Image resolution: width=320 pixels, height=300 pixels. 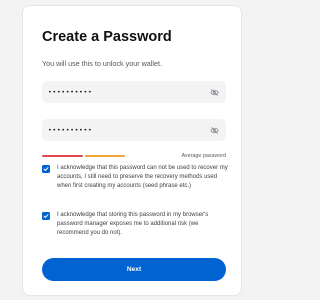 What do you see at coordinates (128, 92) in the screenshot?
I see `password-input` at bounding box center [128, 92].